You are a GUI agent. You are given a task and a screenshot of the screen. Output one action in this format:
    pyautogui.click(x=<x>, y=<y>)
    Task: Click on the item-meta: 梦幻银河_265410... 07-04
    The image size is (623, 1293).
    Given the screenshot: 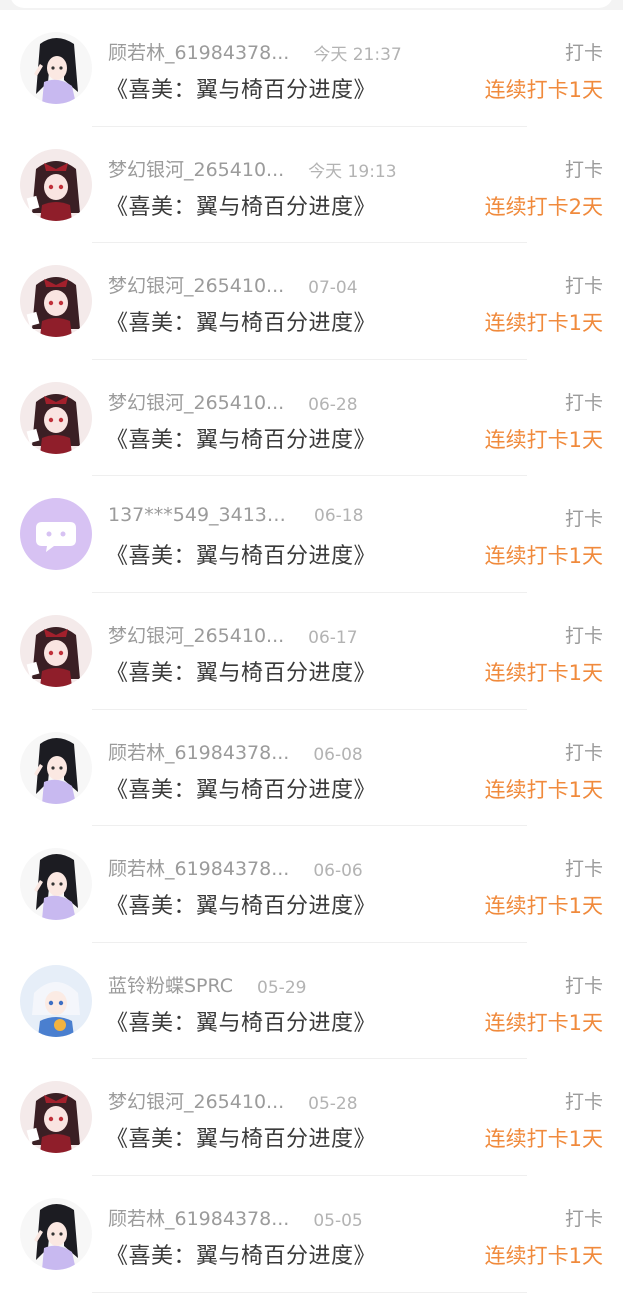 What is the action you would take?
    pyautogui.click(x=233, y=284)
    